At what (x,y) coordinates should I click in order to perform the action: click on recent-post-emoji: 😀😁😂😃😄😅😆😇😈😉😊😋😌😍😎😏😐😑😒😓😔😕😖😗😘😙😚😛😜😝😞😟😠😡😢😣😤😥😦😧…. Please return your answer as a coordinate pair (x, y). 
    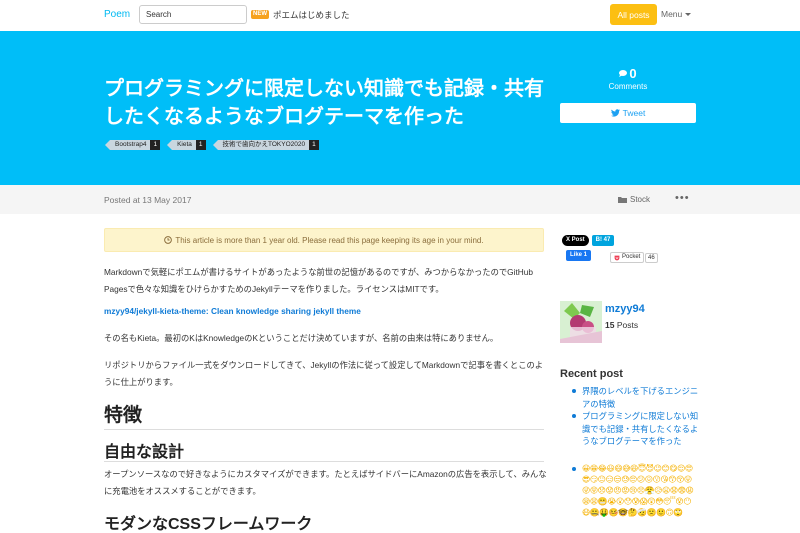
    Looking at the image, I should click on (638, 490).